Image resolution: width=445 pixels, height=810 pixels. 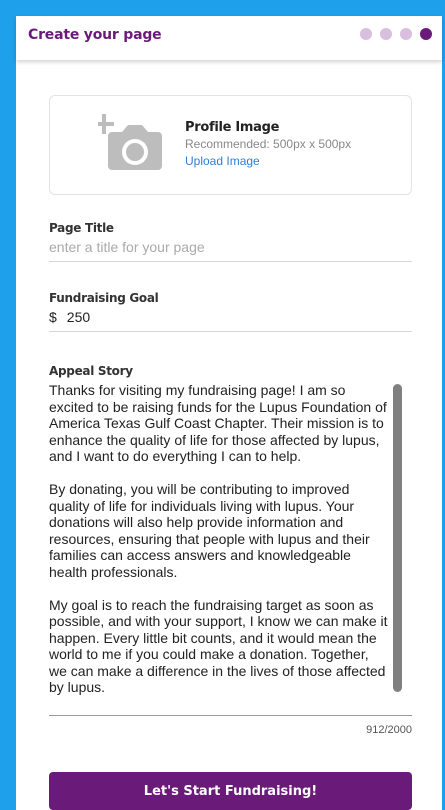 I want to click on page-title-input, so click(x=230, y=248).